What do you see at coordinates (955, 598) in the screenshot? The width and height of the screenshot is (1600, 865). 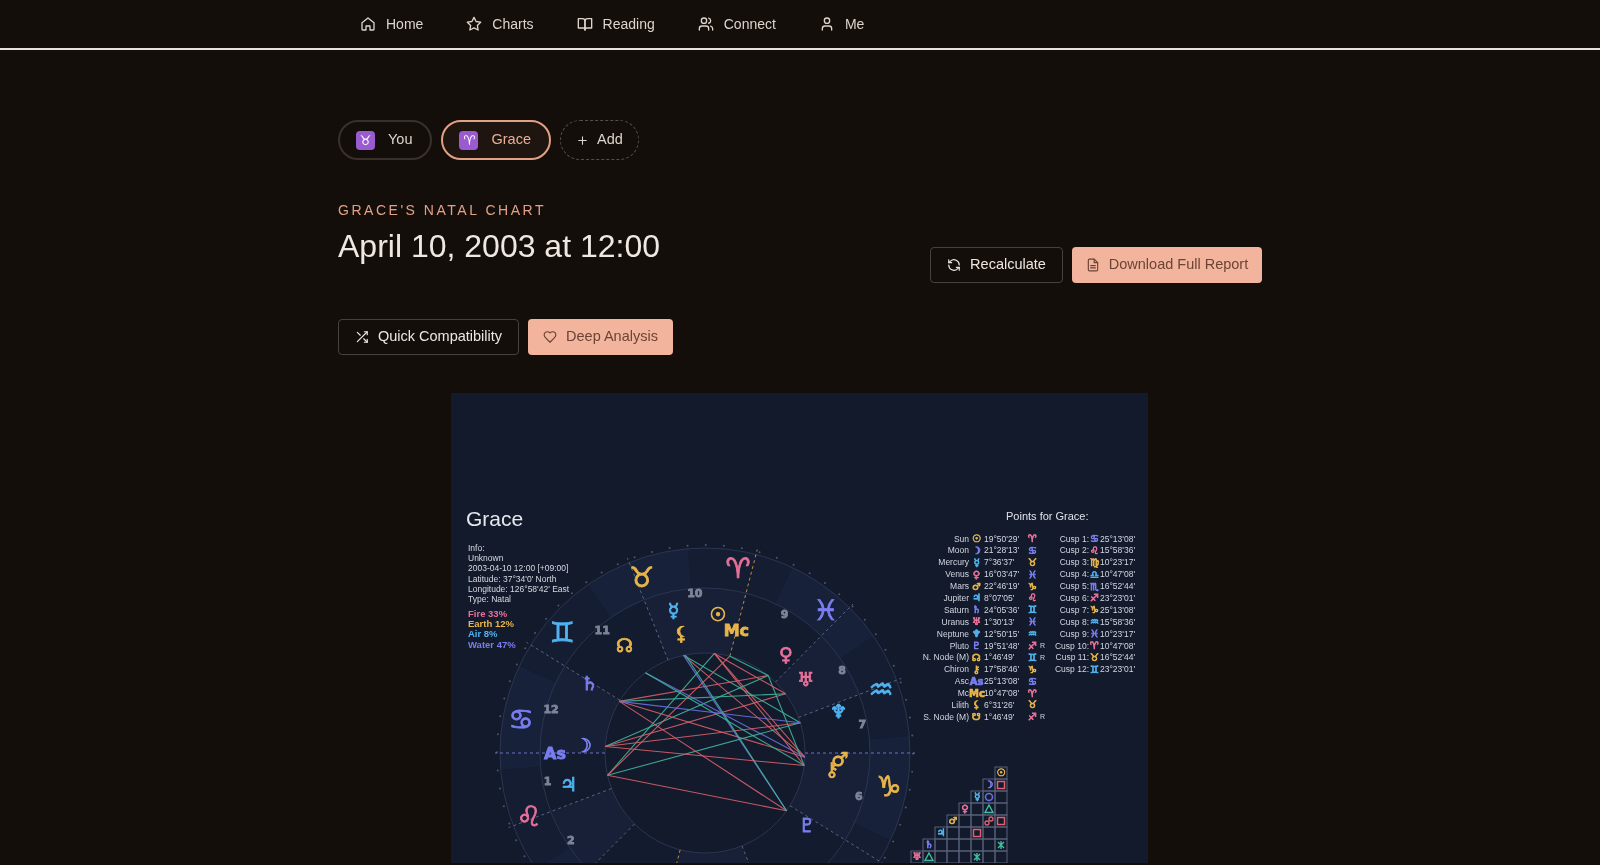 I see `point-name: Jupiter` at bounding box center [955, 598].